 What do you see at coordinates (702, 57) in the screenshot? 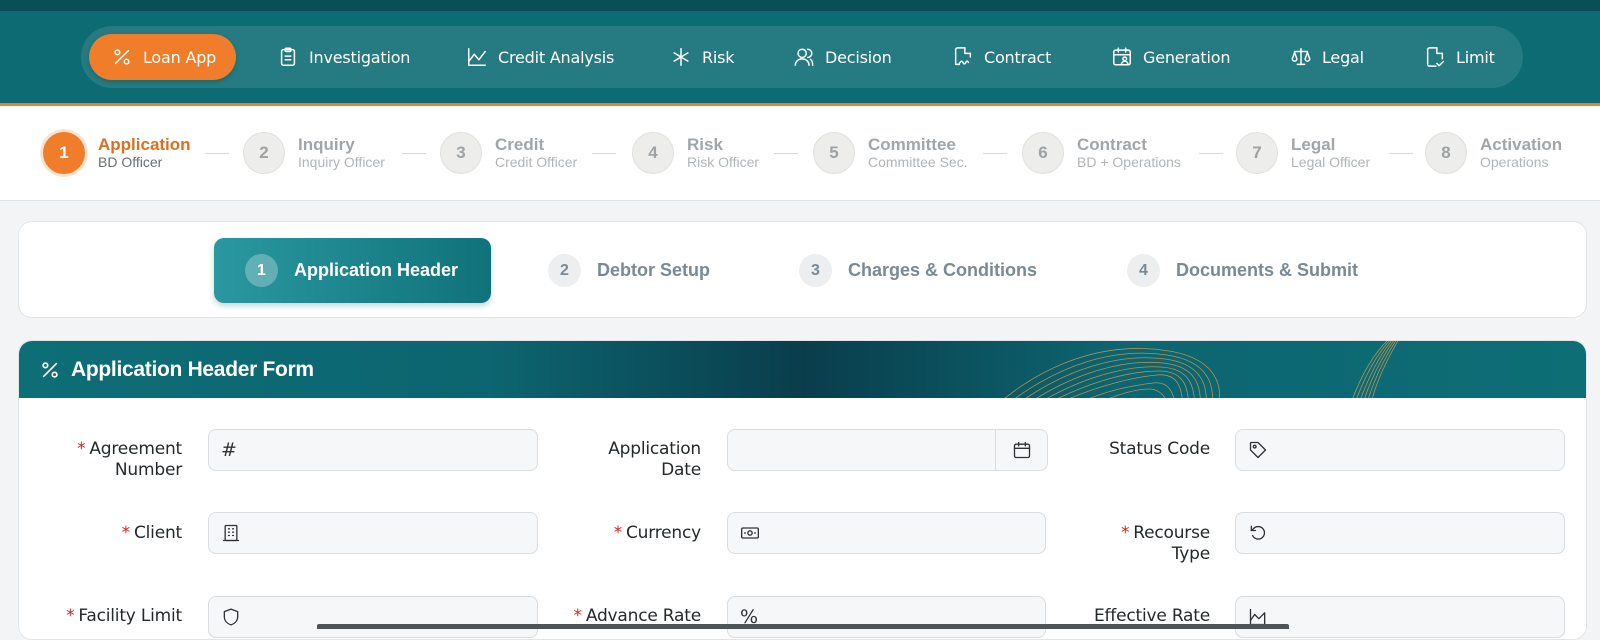
I see `nav-item-risk: Risk` at bounding box center [702, 57].